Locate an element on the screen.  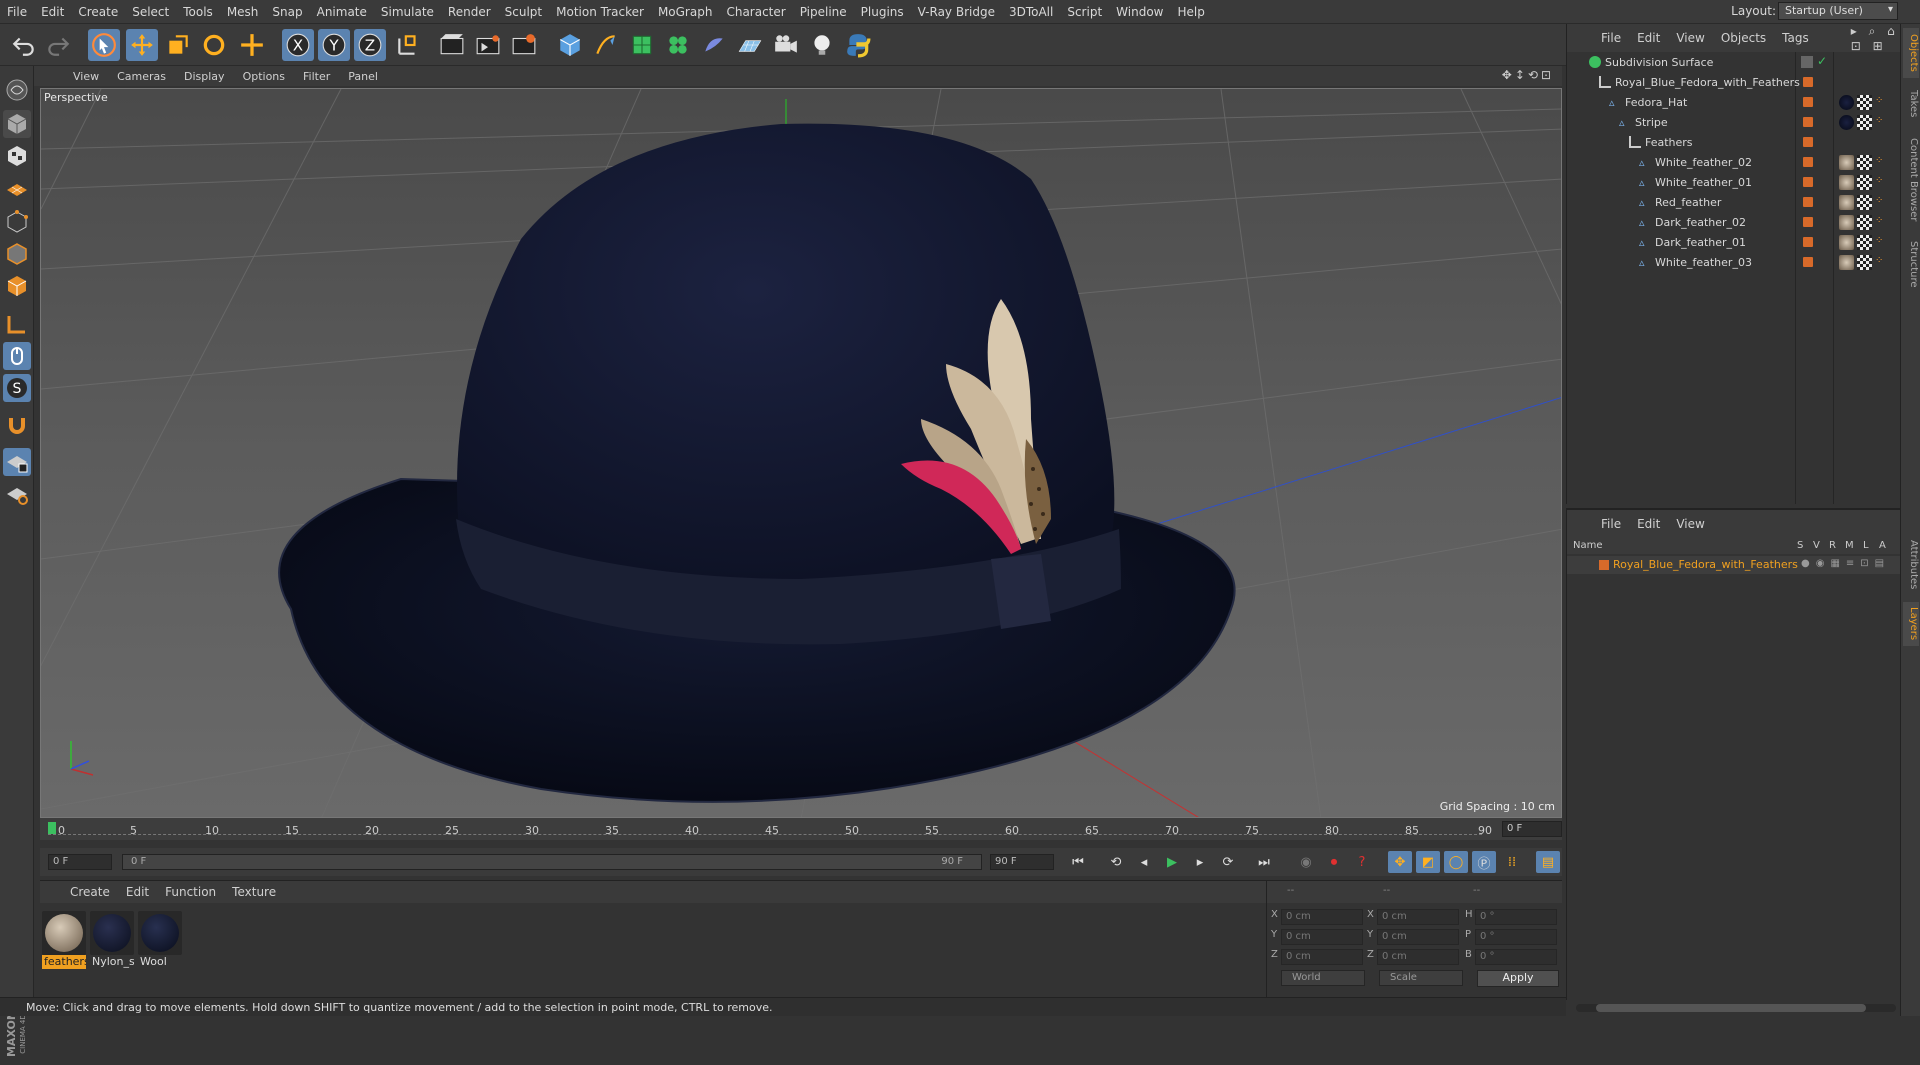
object-row: ▵ White_feather_03 ⁘ is located at coordinates (1734, 263).